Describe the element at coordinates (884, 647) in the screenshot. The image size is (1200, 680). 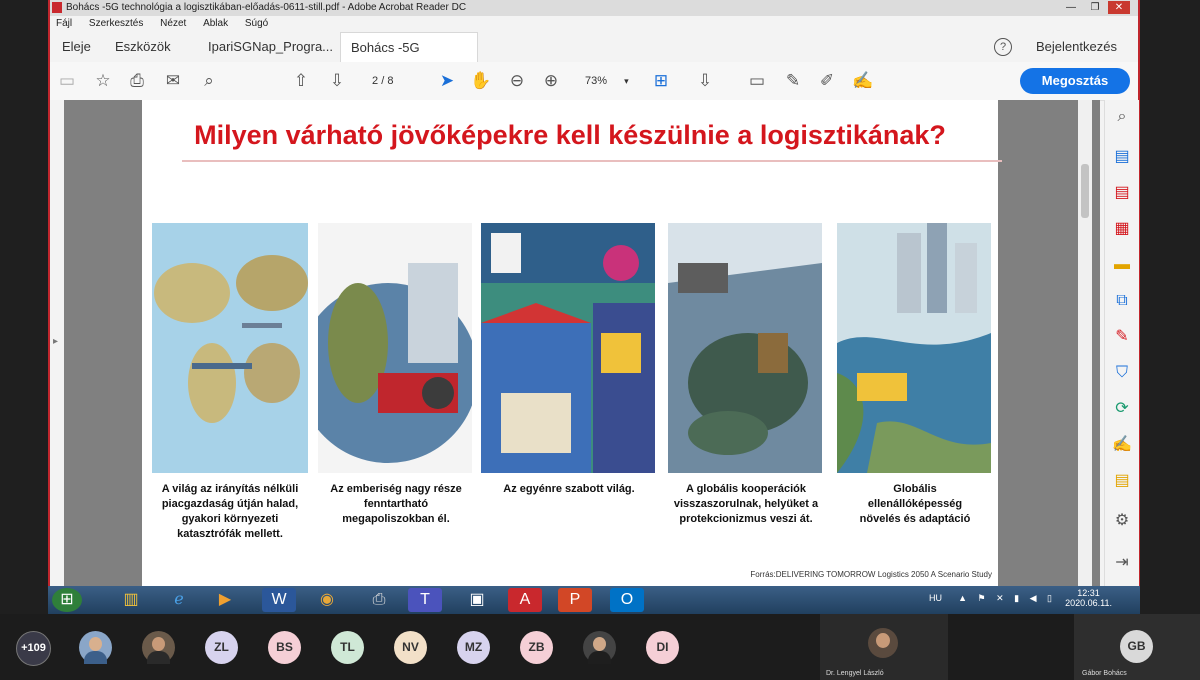
I see `presenter-video-tile: Dr. Lengyel László` at that location.